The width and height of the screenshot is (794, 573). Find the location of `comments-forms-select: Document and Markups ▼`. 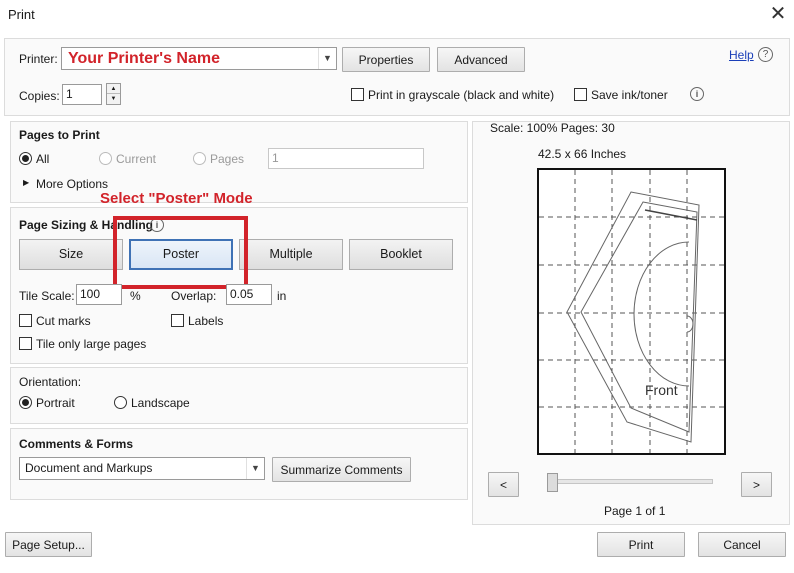

comments-forms-select: Document and Markups ▼ is located at coordinates (142, 468).